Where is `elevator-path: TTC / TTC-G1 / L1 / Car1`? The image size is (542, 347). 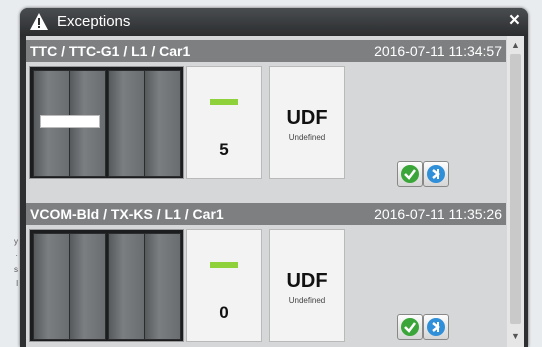 elevator-path: TTC / TTC-G1 / L1 / Car1 is located at coordinates (110, 51).